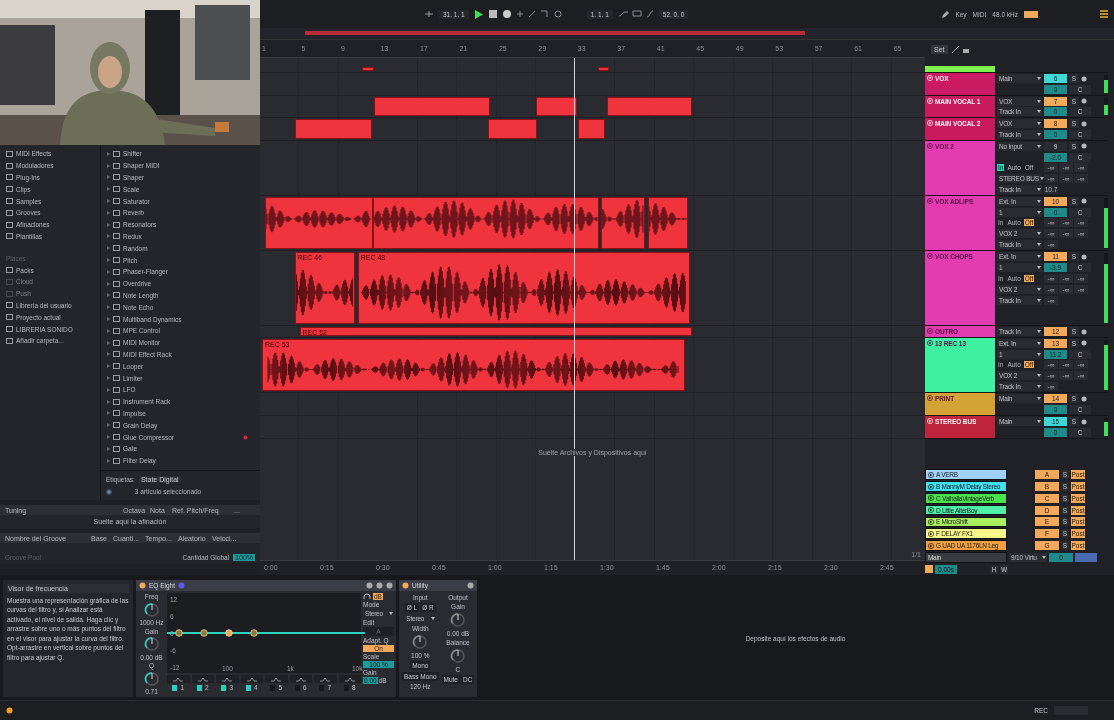  Describe the element at coordinates (540, 14) in the screenshot. I see `toolbar-icons-drawing` at that location.